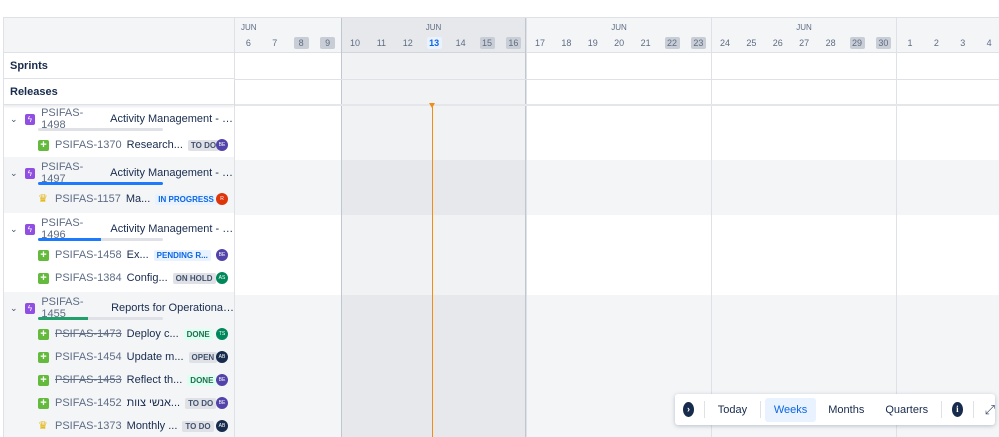  I want to click on view-toolbar: › Today Weeks Months Quarters i ⤢, so click(835, 409).